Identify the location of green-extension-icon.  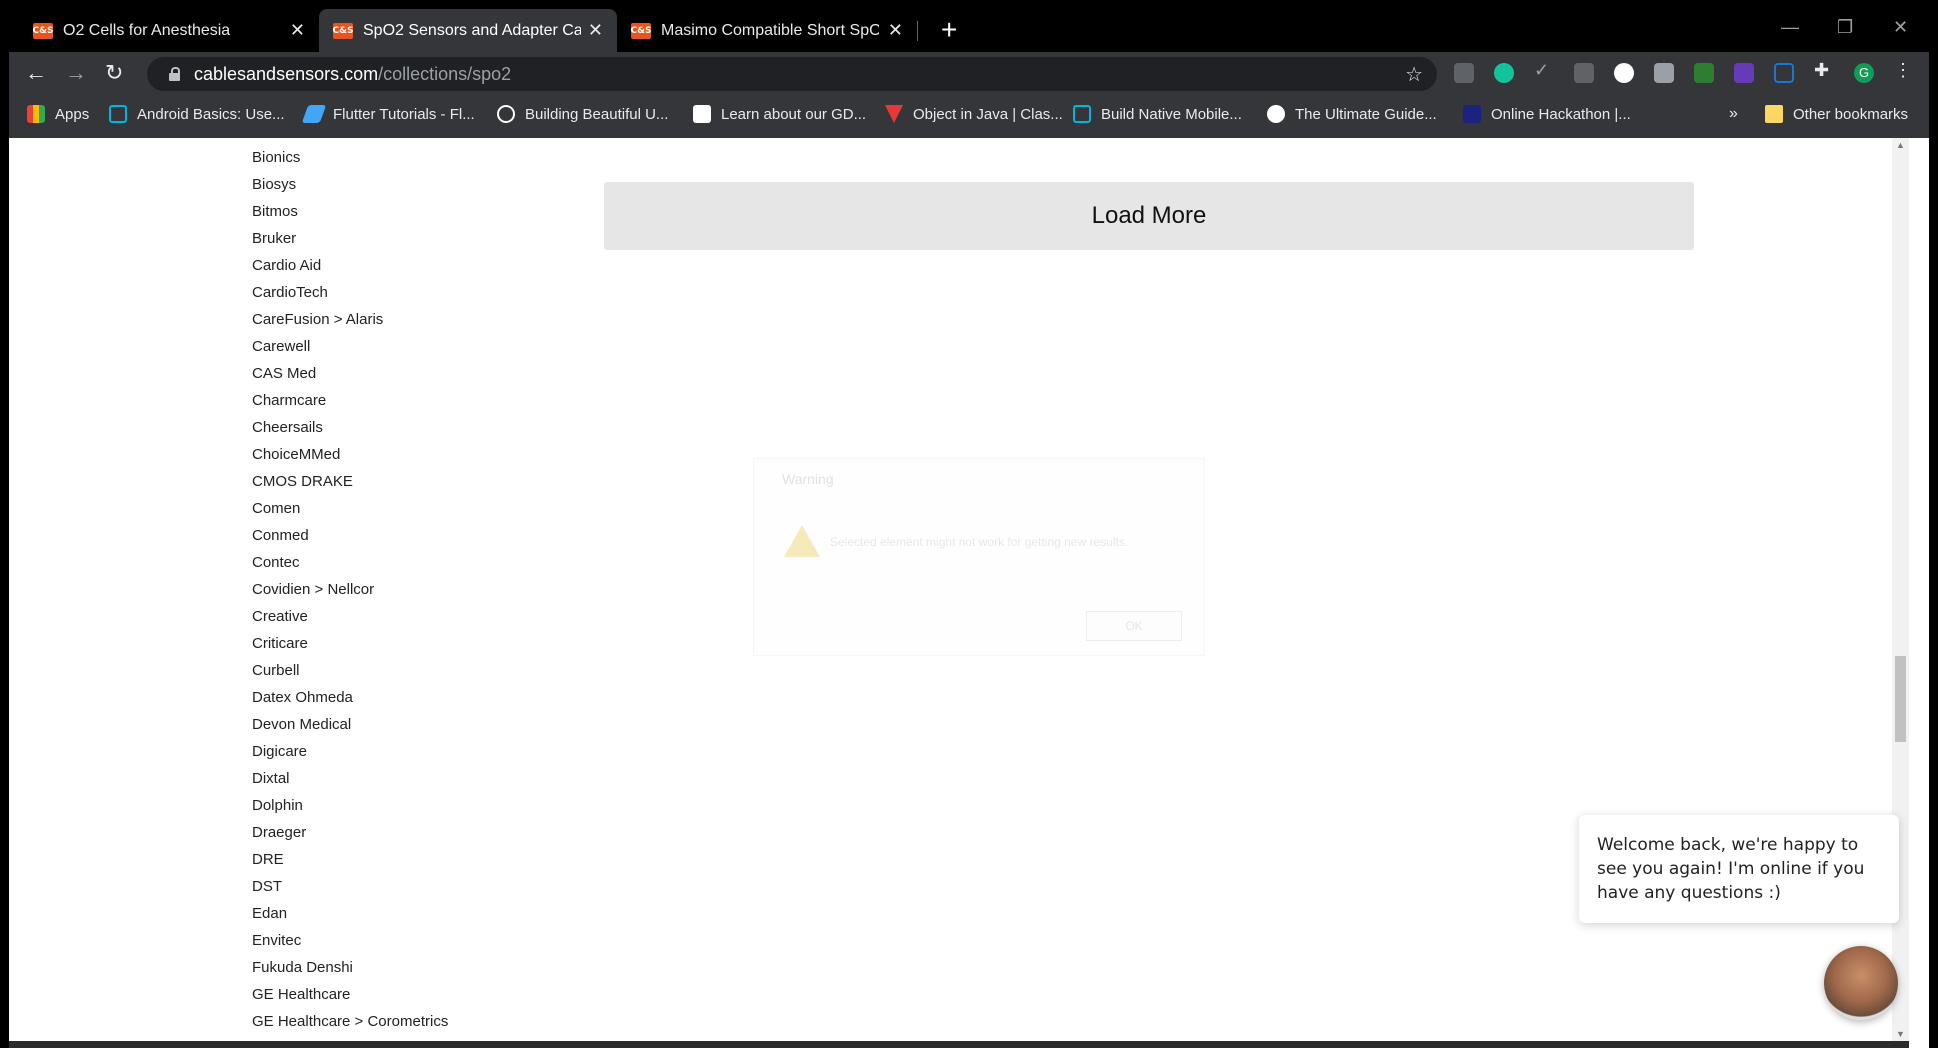
(1704, 73).